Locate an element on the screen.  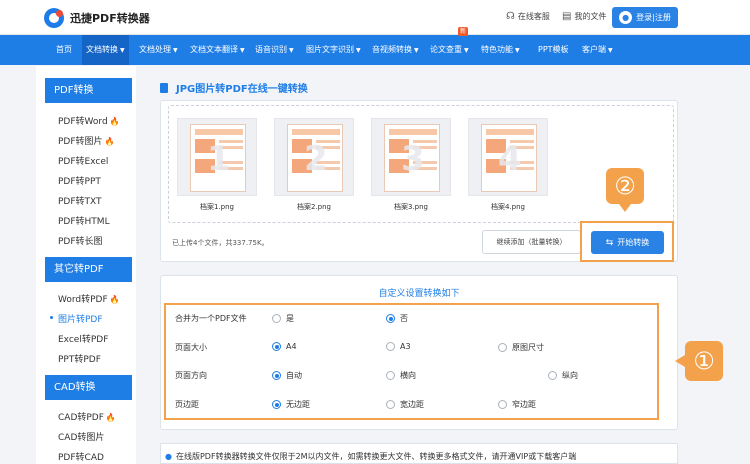
nav-document-convert: 文档转换 ▼ is located at coordinates (105, 50).